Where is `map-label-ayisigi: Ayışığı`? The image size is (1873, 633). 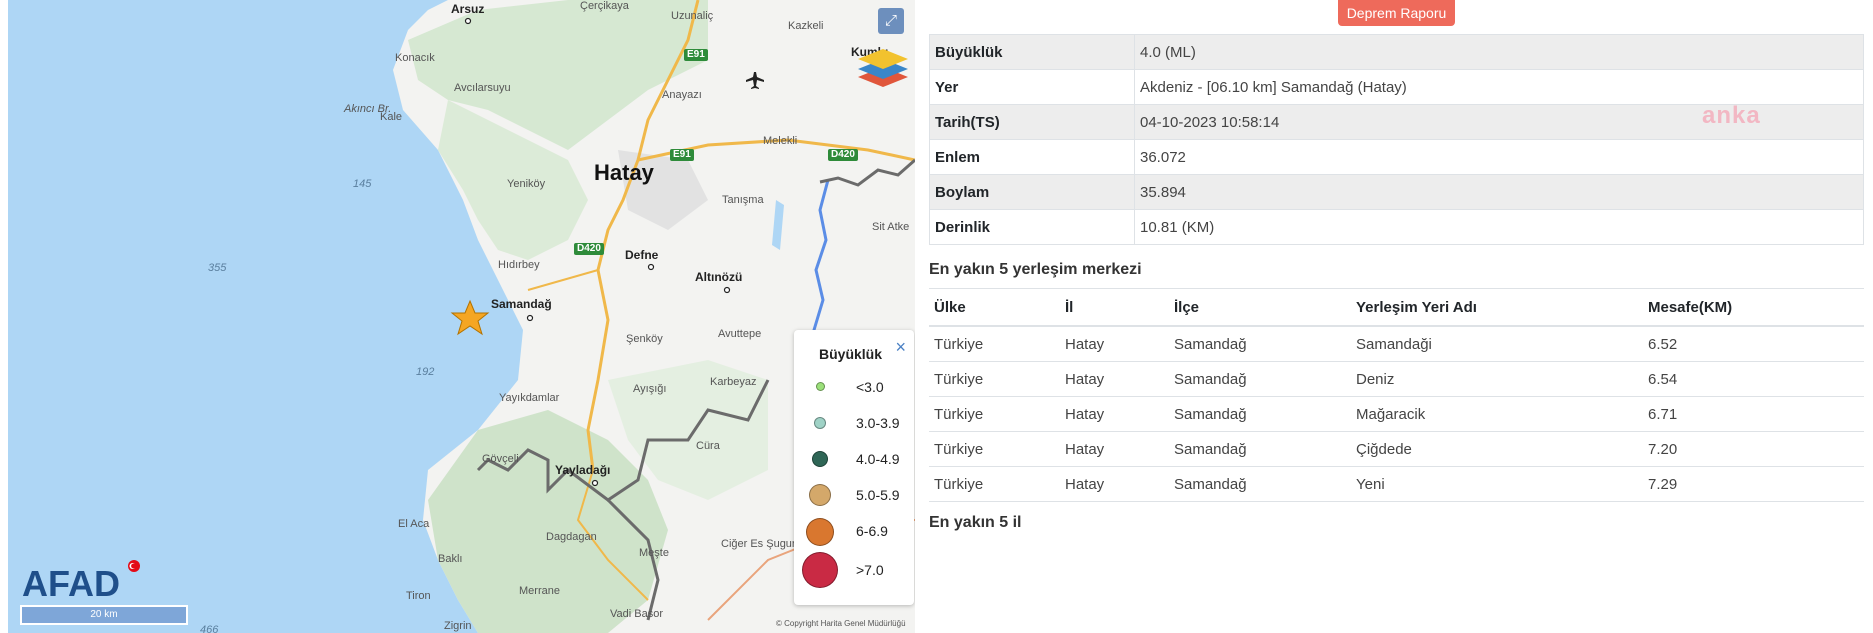 map-label-ayisigi: Ayışığı is located at coordinates (650, 389).